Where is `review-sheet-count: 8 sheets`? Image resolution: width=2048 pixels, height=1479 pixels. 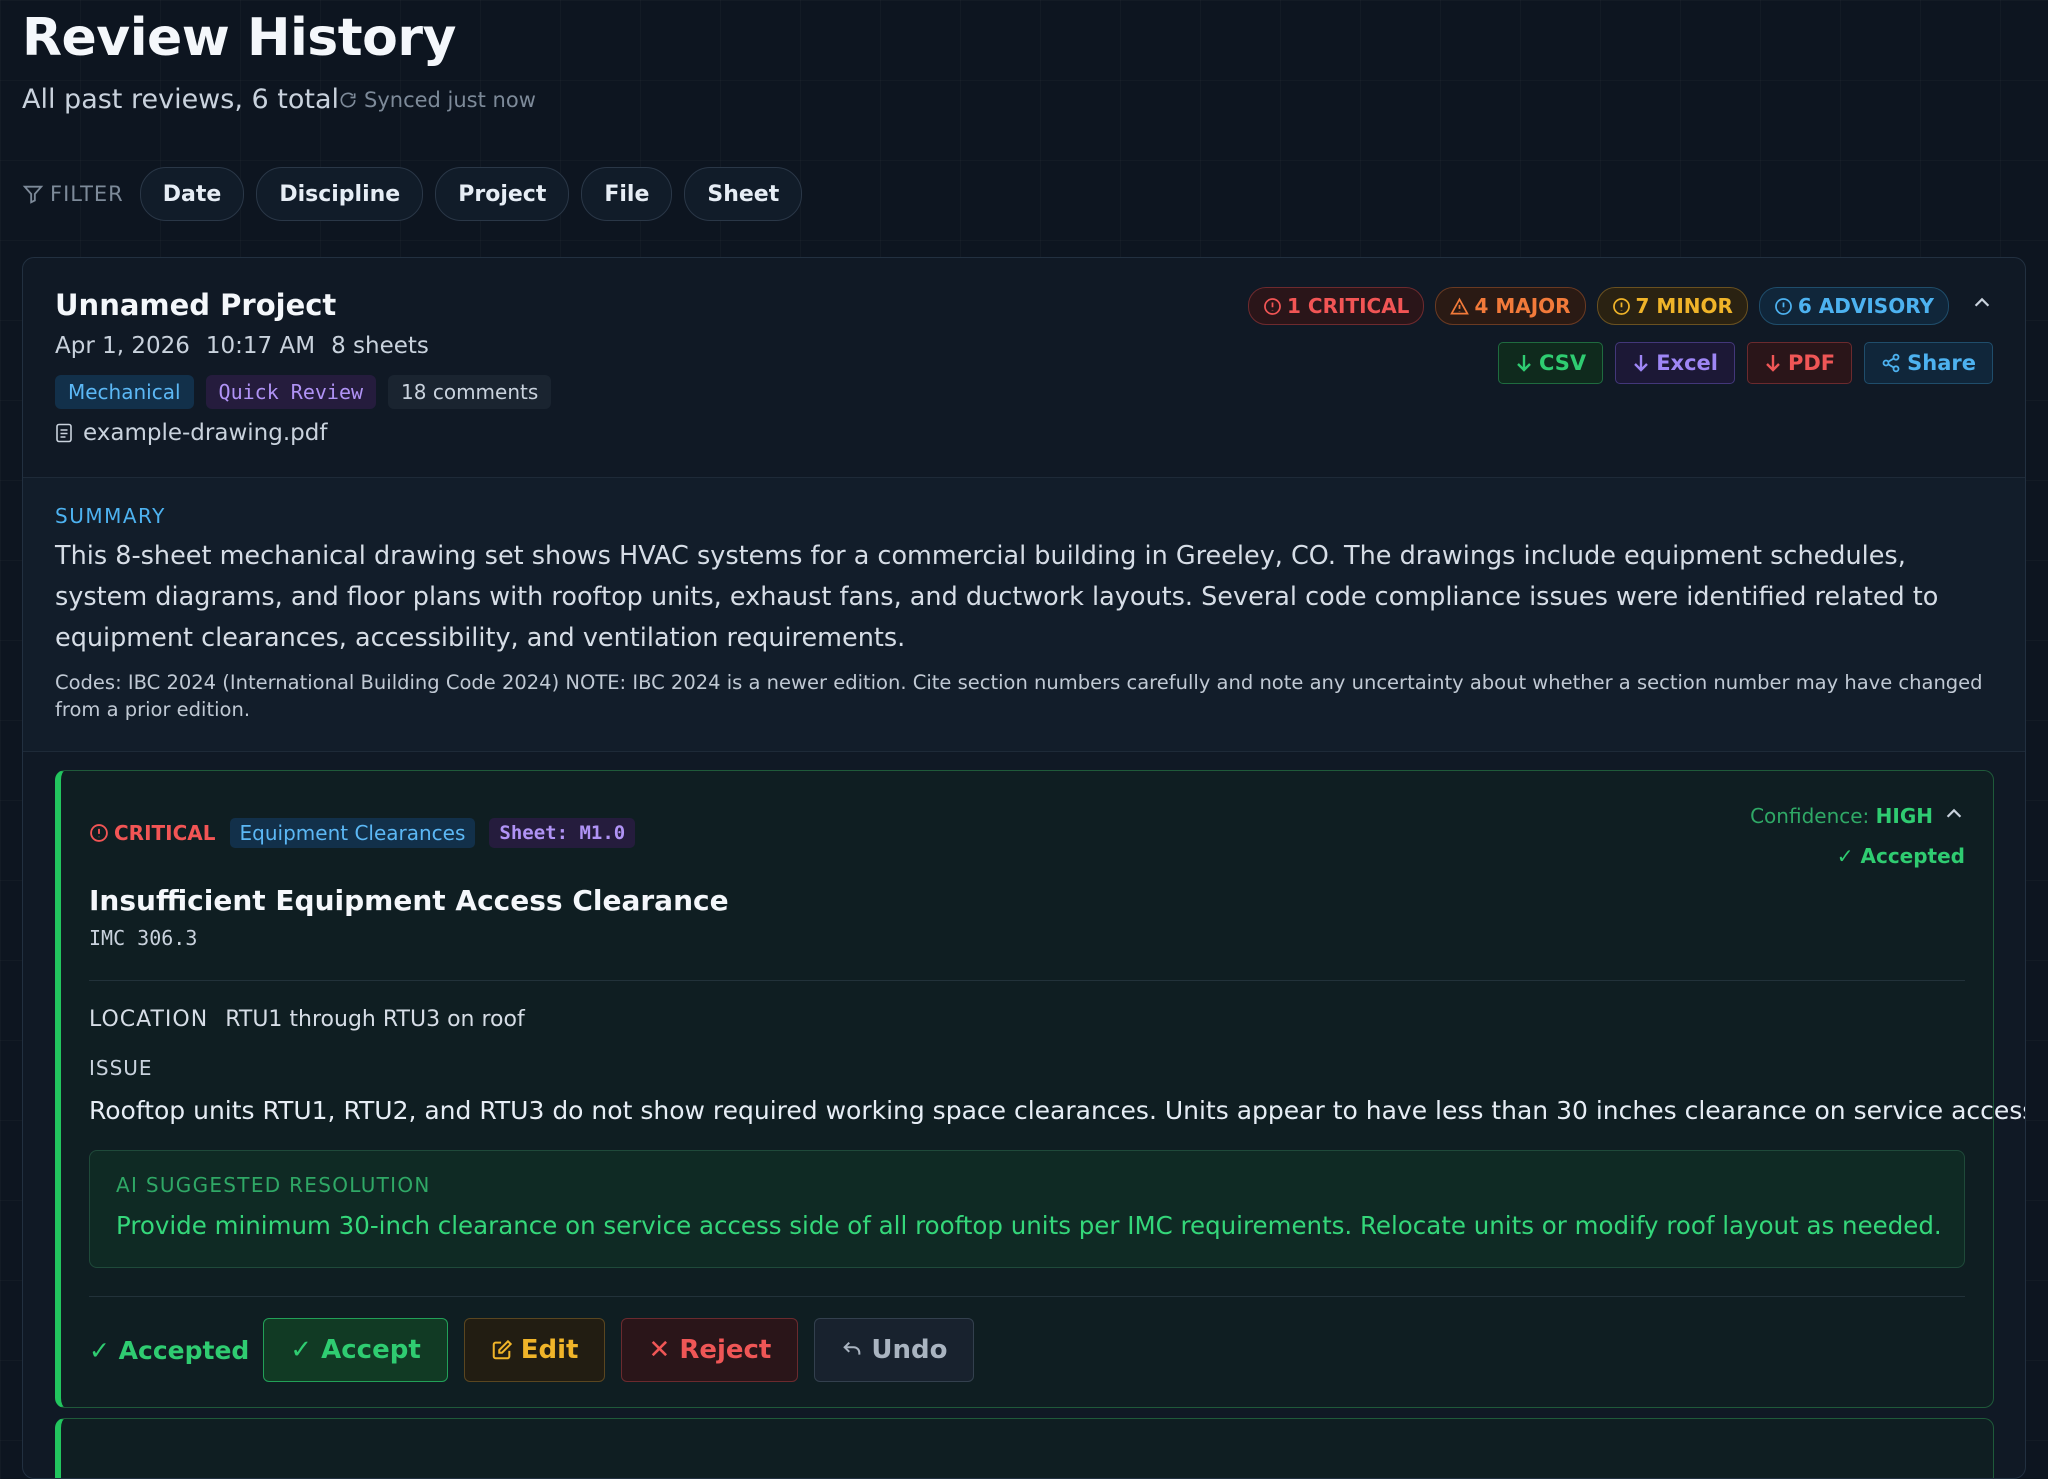 review-sheet-count: 8 sheets is located at coordinates (380, 346).